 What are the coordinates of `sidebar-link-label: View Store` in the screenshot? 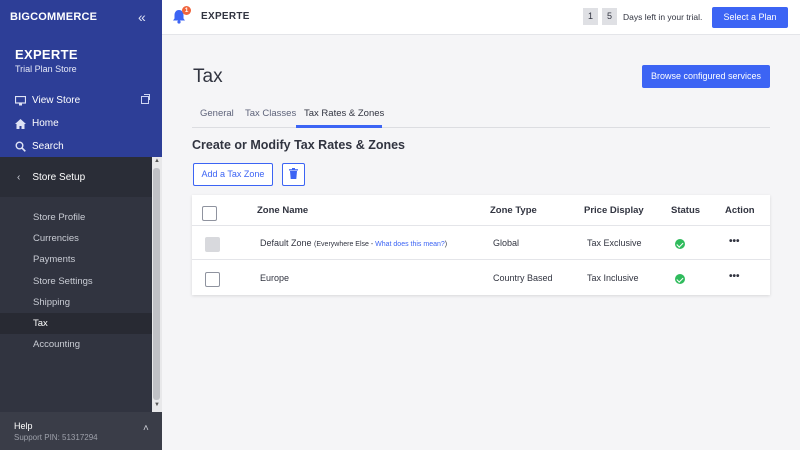 It's located at (56, 100).